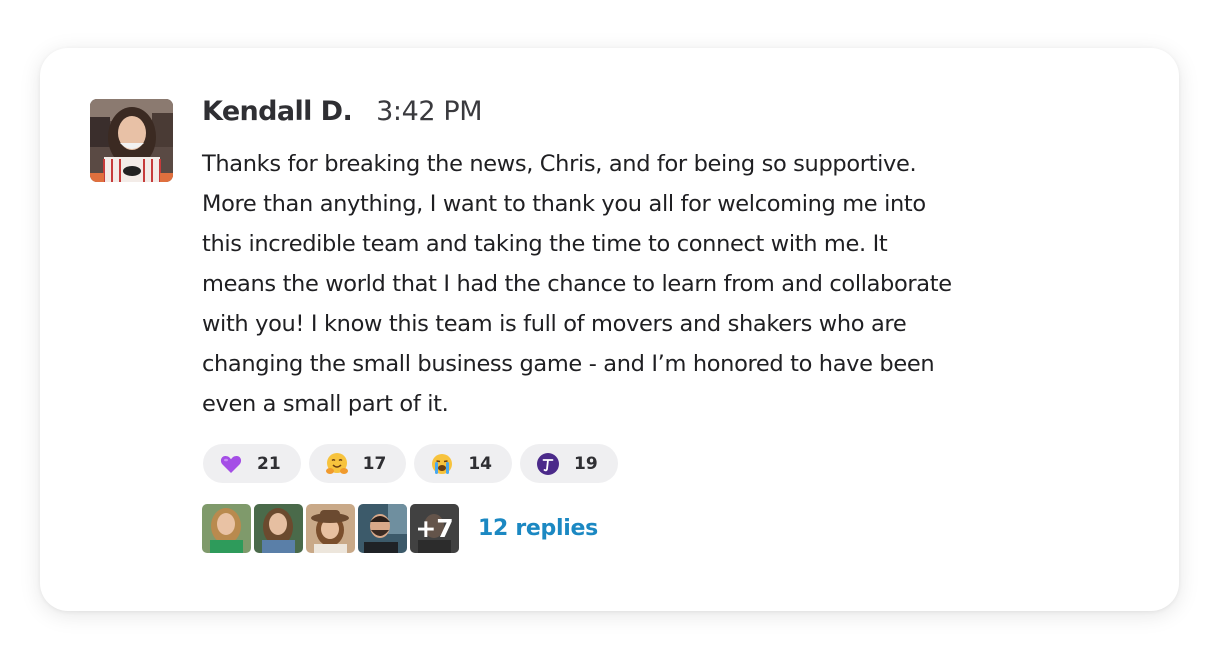 The width and height of the screenshot is (1220, 656). Describe the element at coordinates (131, 140) in the screenshot. I see `author-avatar` at that location.